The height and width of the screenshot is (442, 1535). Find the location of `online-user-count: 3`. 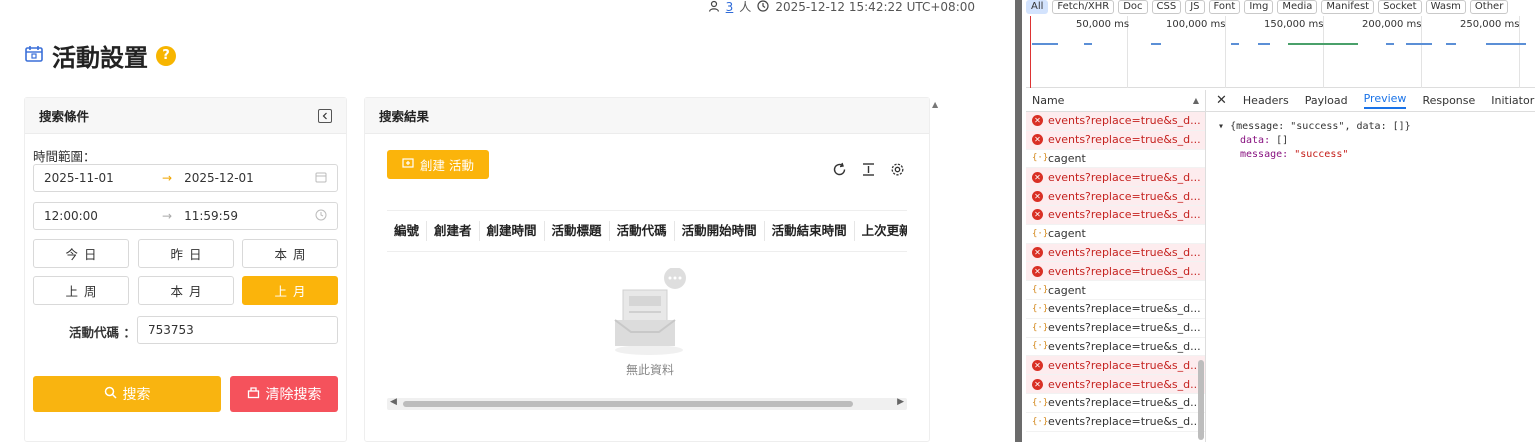

online-user-count: 3 is located at coordinates (730, 7).